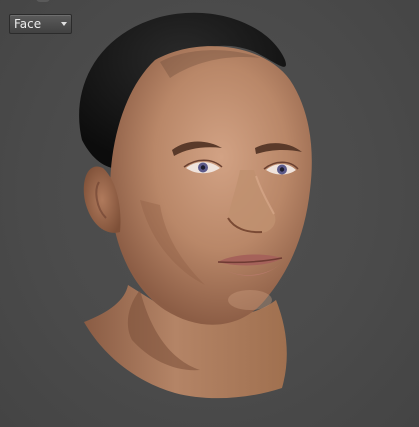  I want to click on view-mode-label: Face, so click(28, 24).